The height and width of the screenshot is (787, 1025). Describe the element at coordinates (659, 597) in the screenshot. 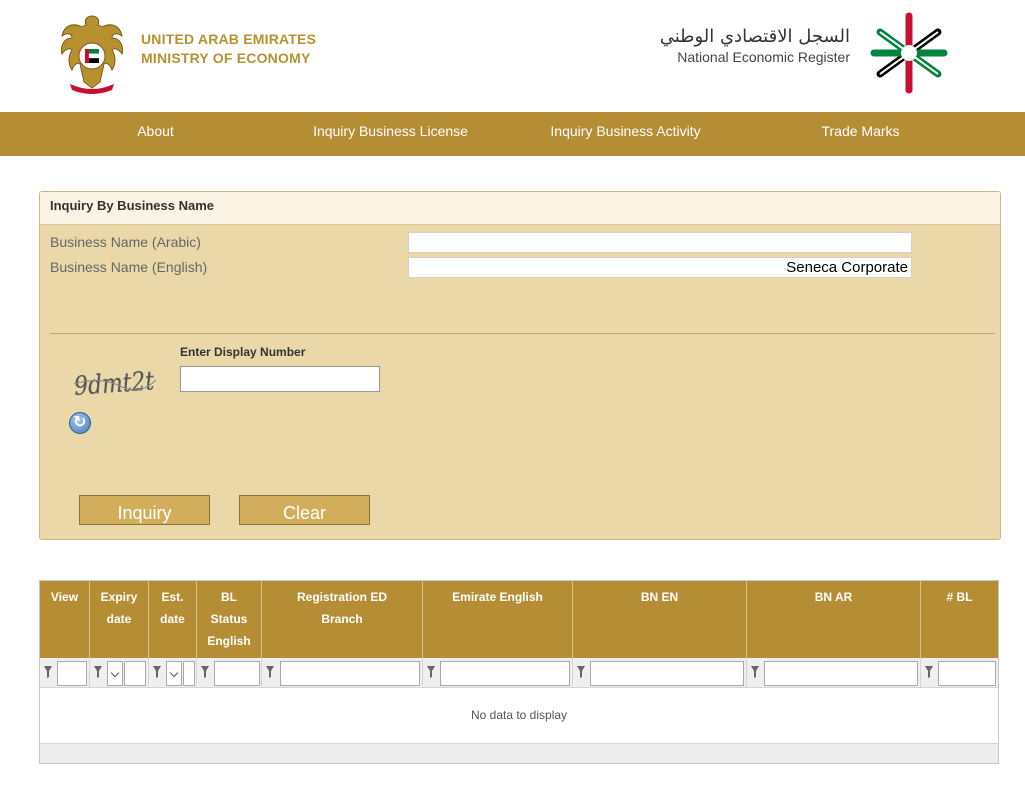

I see `col-bn-en-label: BN EN` at that location.